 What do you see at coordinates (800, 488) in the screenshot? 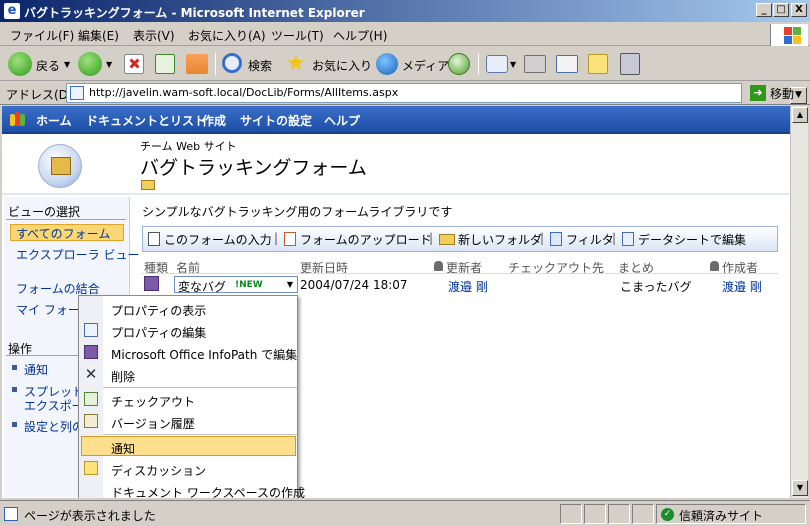
I see `scroll-down-icon: ▼` at bounding box center [800, 488].